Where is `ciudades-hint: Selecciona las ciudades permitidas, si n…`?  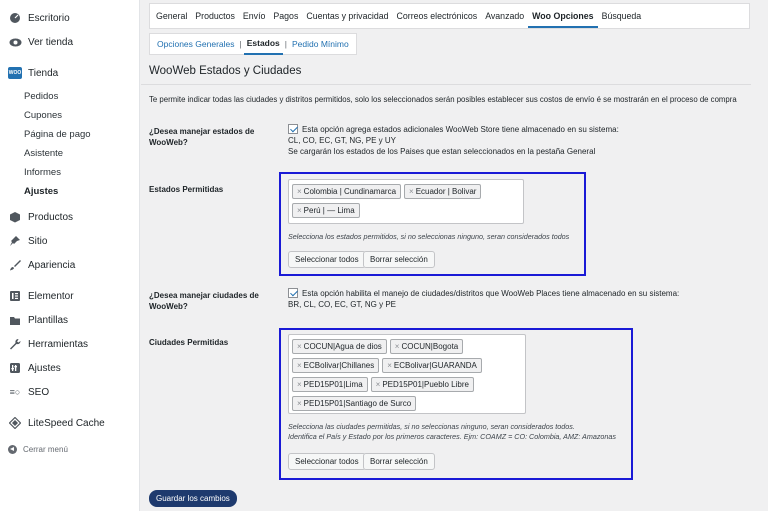 ciudades-hint: Selecciona las ciudades permitidas, si n… is located at coordinates (452, 431).